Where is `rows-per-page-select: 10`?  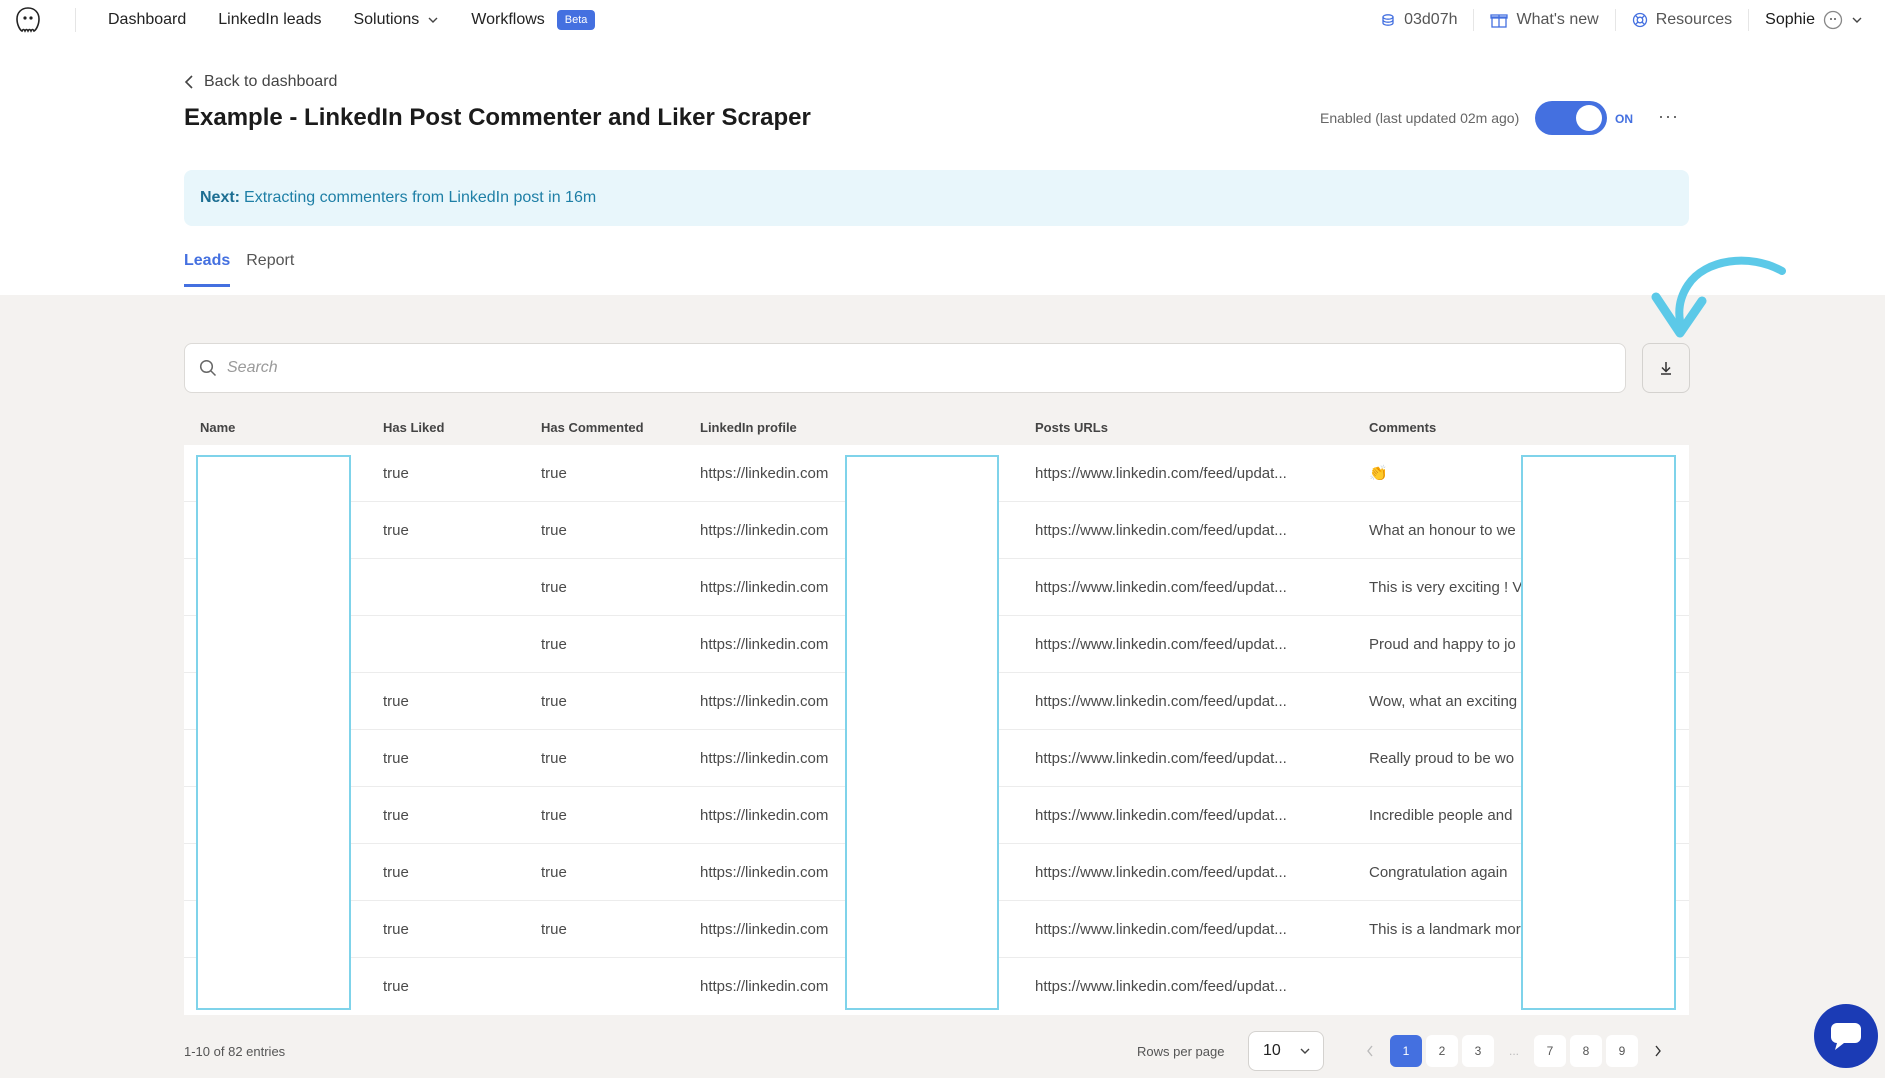 rows-per-page-select: 10 is located at coordinates (1286, 1051).